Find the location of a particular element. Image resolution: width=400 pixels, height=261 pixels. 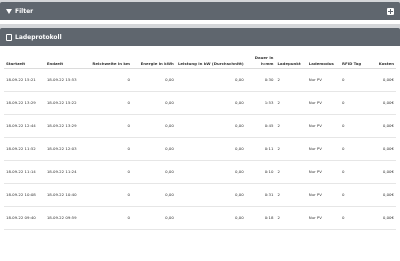

column-header-rfid-tag: RFID Tag is located at coordinates (352, 57).